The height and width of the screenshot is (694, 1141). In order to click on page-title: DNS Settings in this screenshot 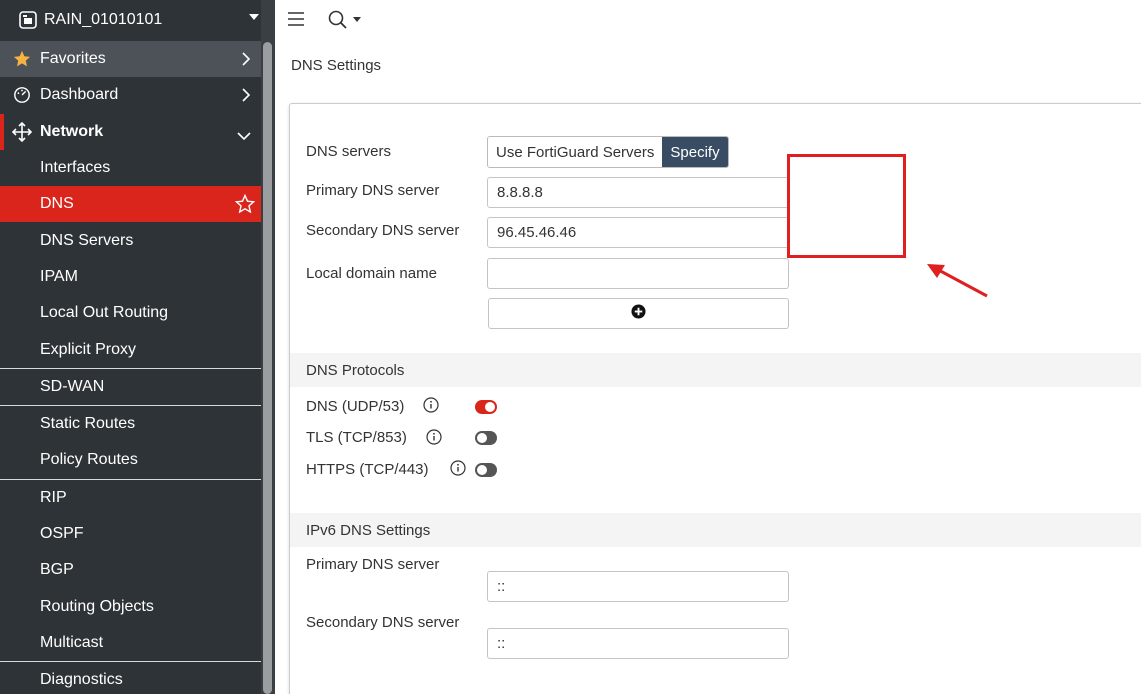, I will do `click(336, 65)`.